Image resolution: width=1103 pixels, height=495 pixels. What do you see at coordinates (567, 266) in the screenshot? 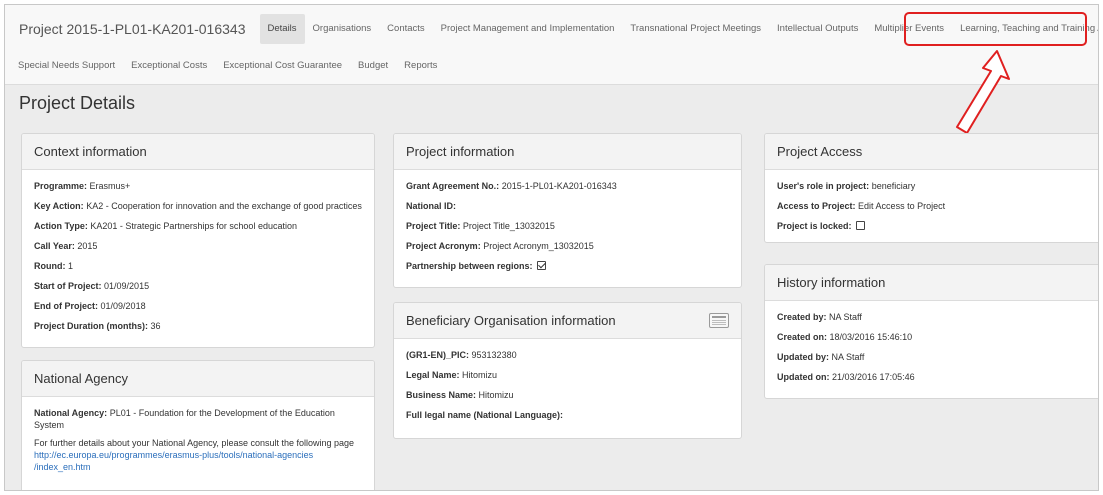
I see `field-partnership-regions: Partnership between regions:` at bounding box center [567, 266].